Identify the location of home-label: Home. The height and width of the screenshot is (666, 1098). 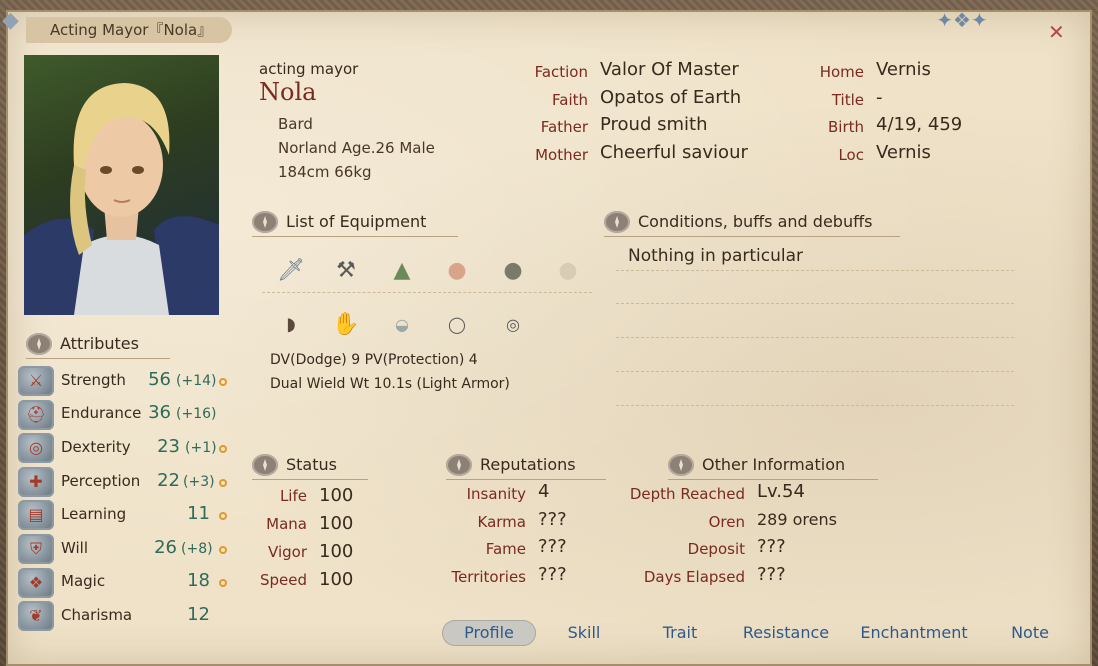
(841, 72).